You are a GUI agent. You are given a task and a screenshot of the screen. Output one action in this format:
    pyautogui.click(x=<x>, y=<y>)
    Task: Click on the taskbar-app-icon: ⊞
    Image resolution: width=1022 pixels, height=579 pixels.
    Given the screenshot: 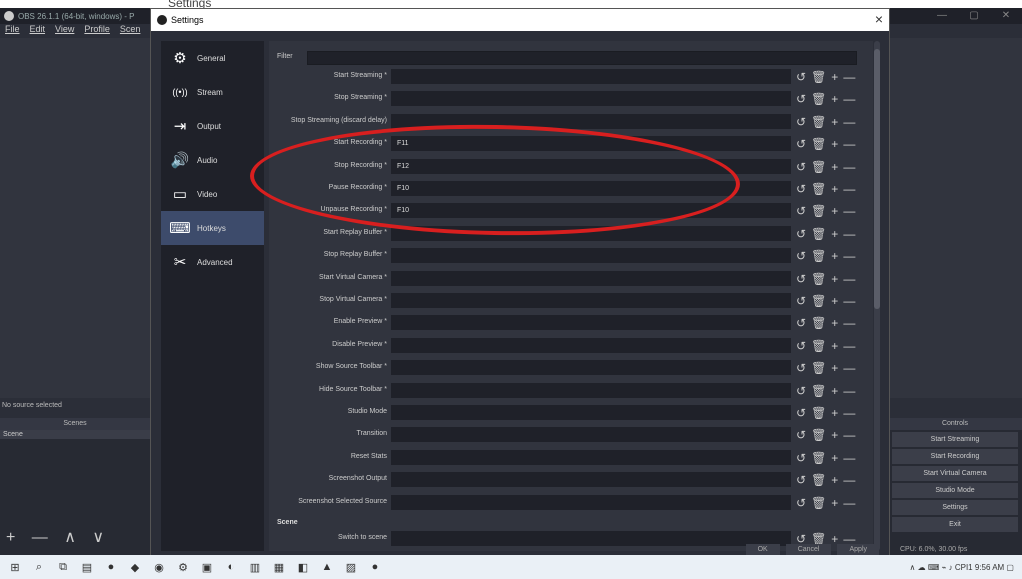 What is the action you would take?
    pyautogui.click(x=15, y=567)
    